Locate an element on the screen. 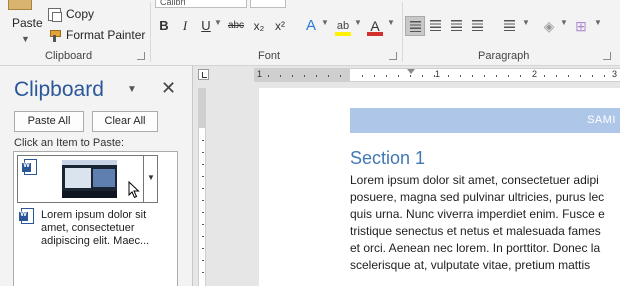 The image size is (620, 286). close-icon: ✕ is located at coordinates (168, 88).